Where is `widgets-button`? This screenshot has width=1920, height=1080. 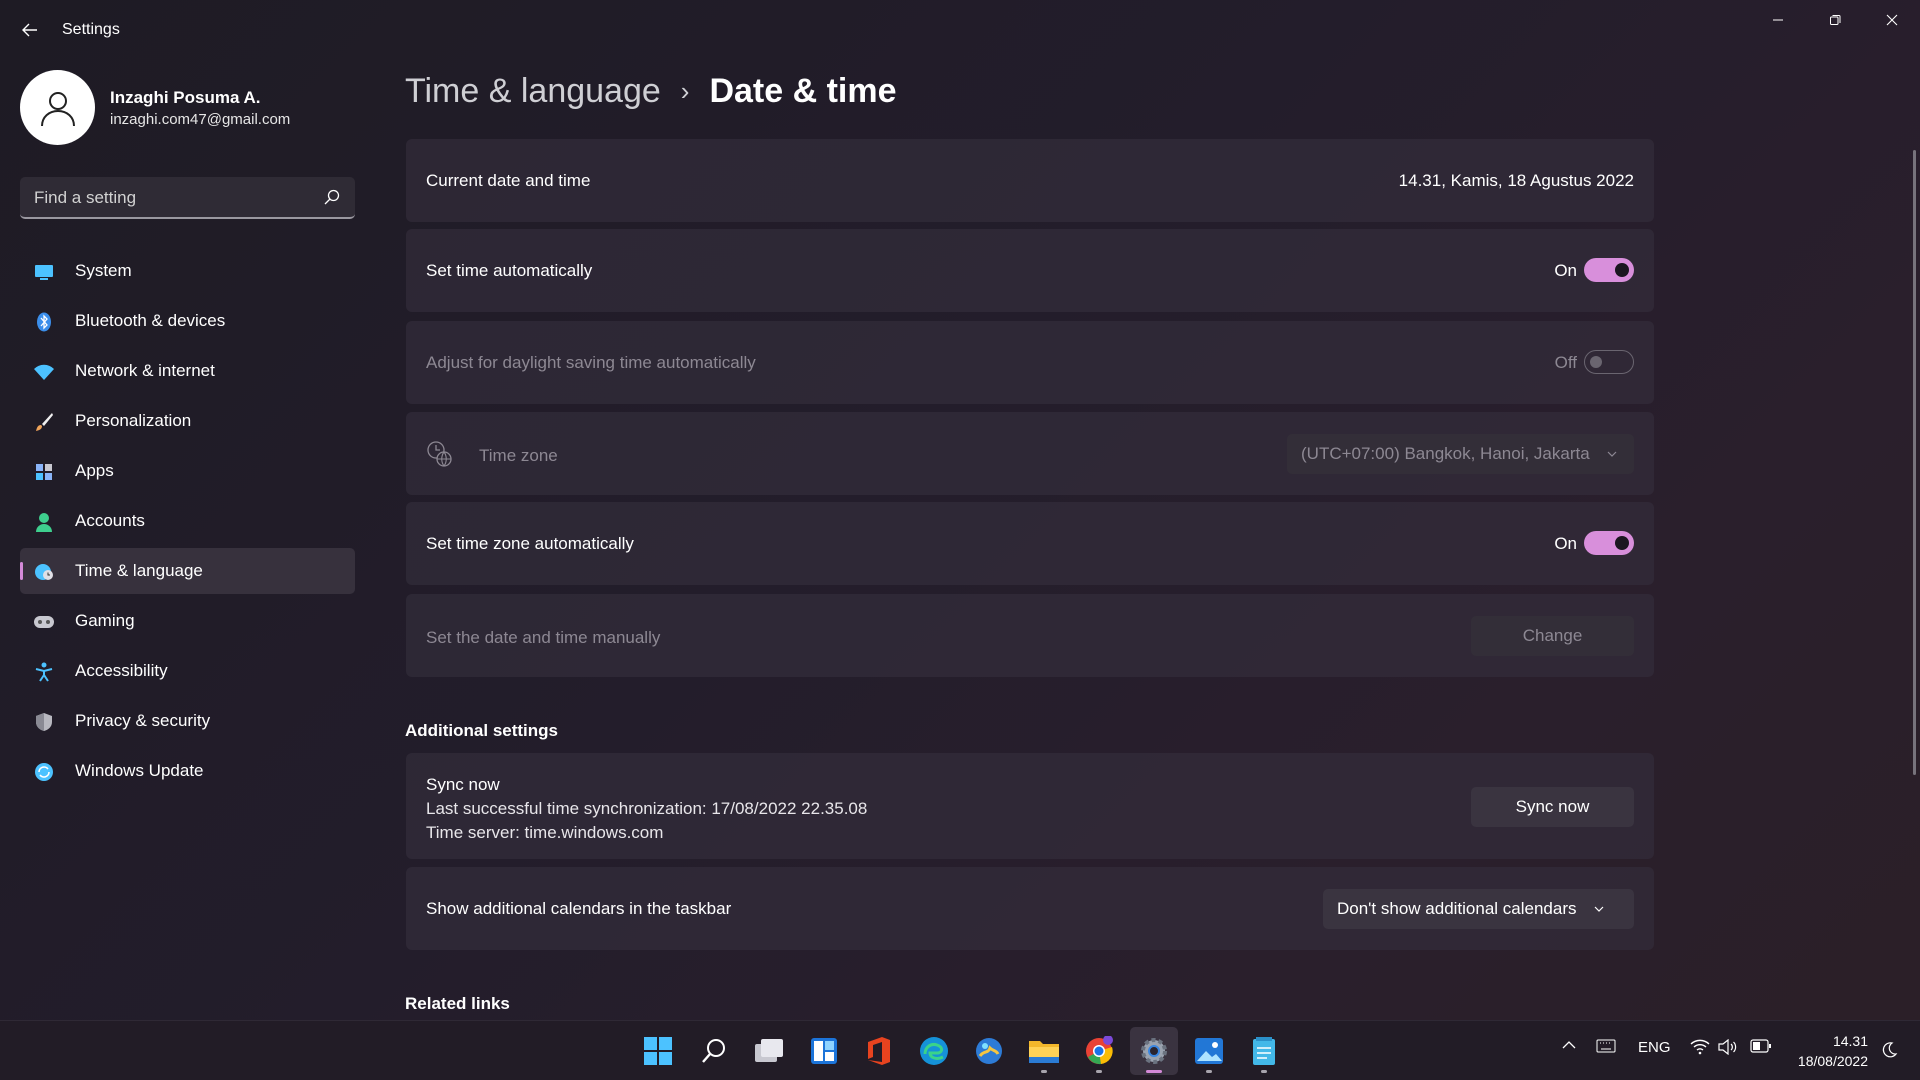
widgets-button is located at coordinates (824, 1051).